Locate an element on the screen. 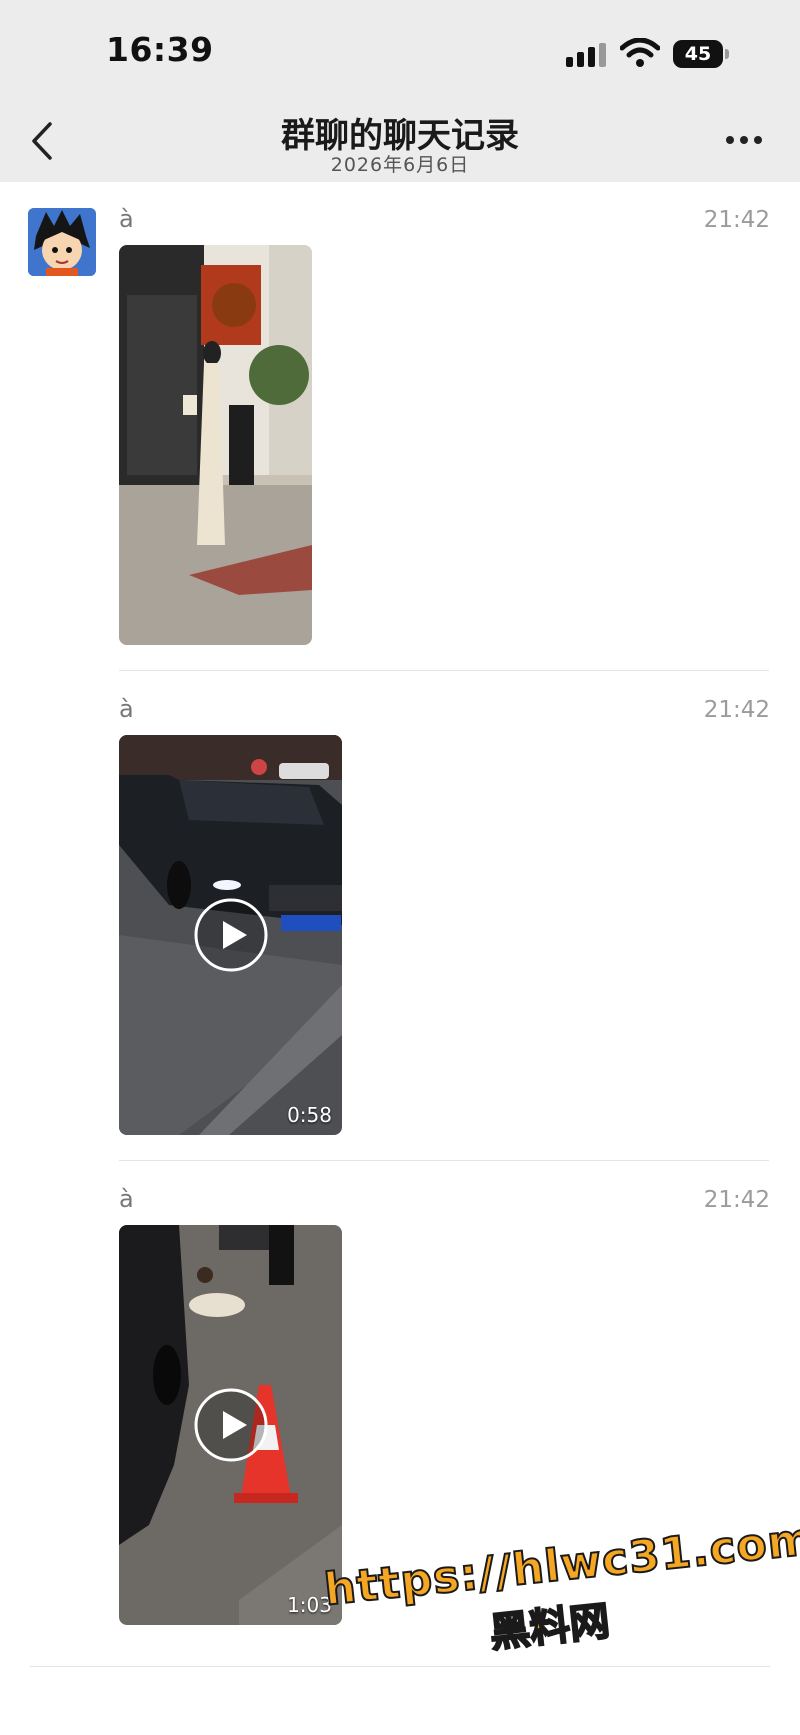 The height and width of the screenshot is (1735, 800). avatar is located at coordinates (62, 242).